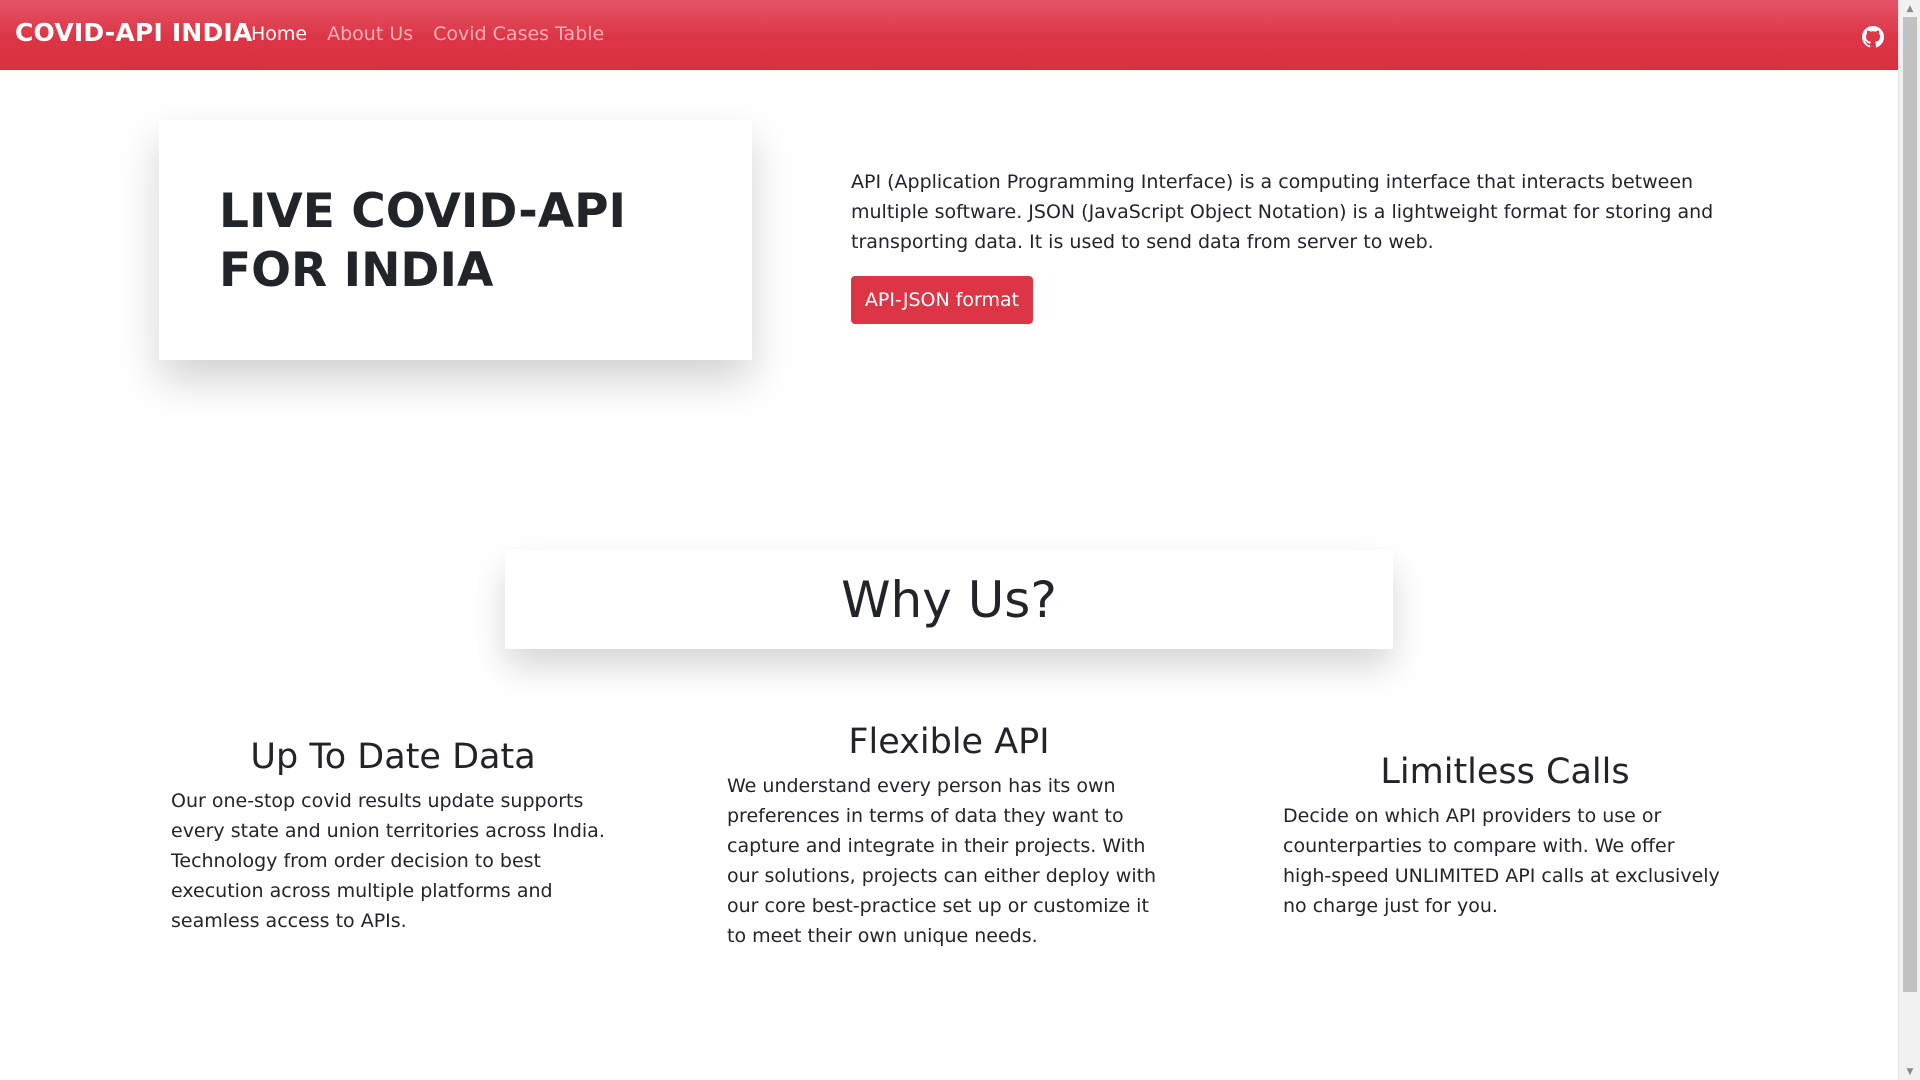 The height and width of the screenshot is (1080, 1920). Describe the element at coordinates (942, 300) in the screenshot. I see `api-json-format-button: API-JSON format` at that location.